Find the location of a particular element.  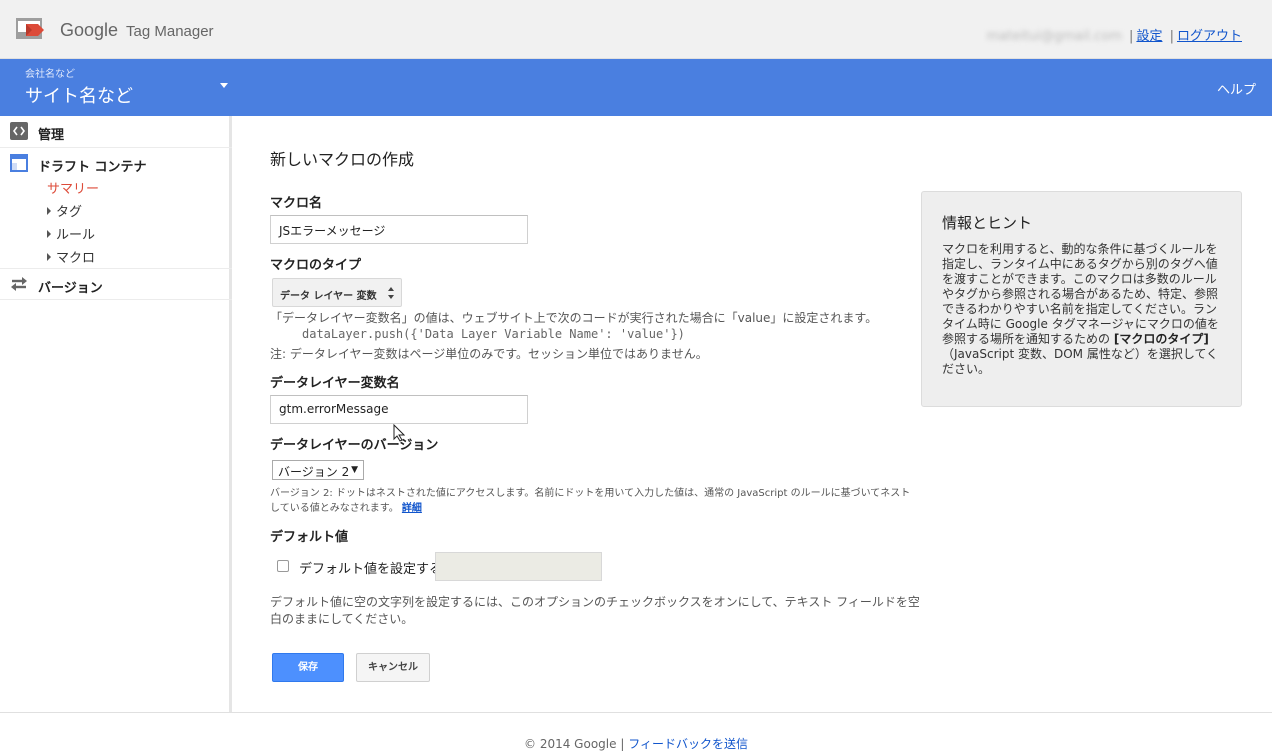

macro-type-select: データ レイヤー 変数 is located at coordinates (337, 292).